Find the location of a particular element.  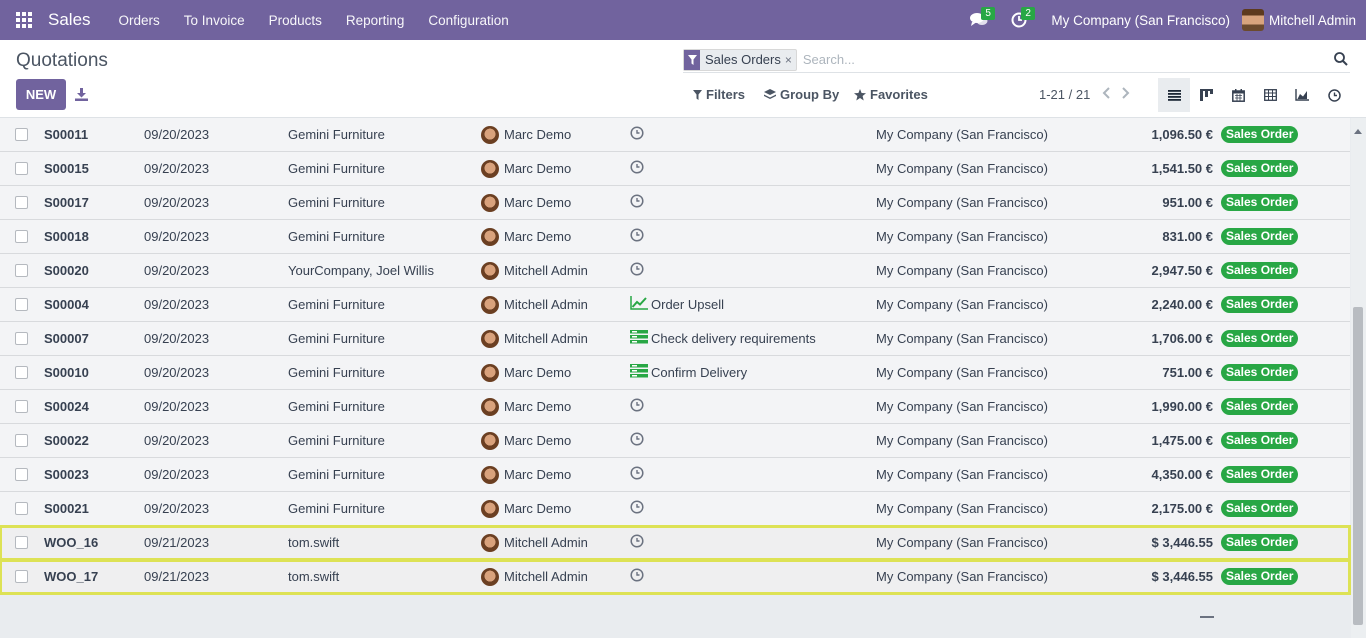

pager-value: 1-21 / 21 is located at coordinates (1064, 94).